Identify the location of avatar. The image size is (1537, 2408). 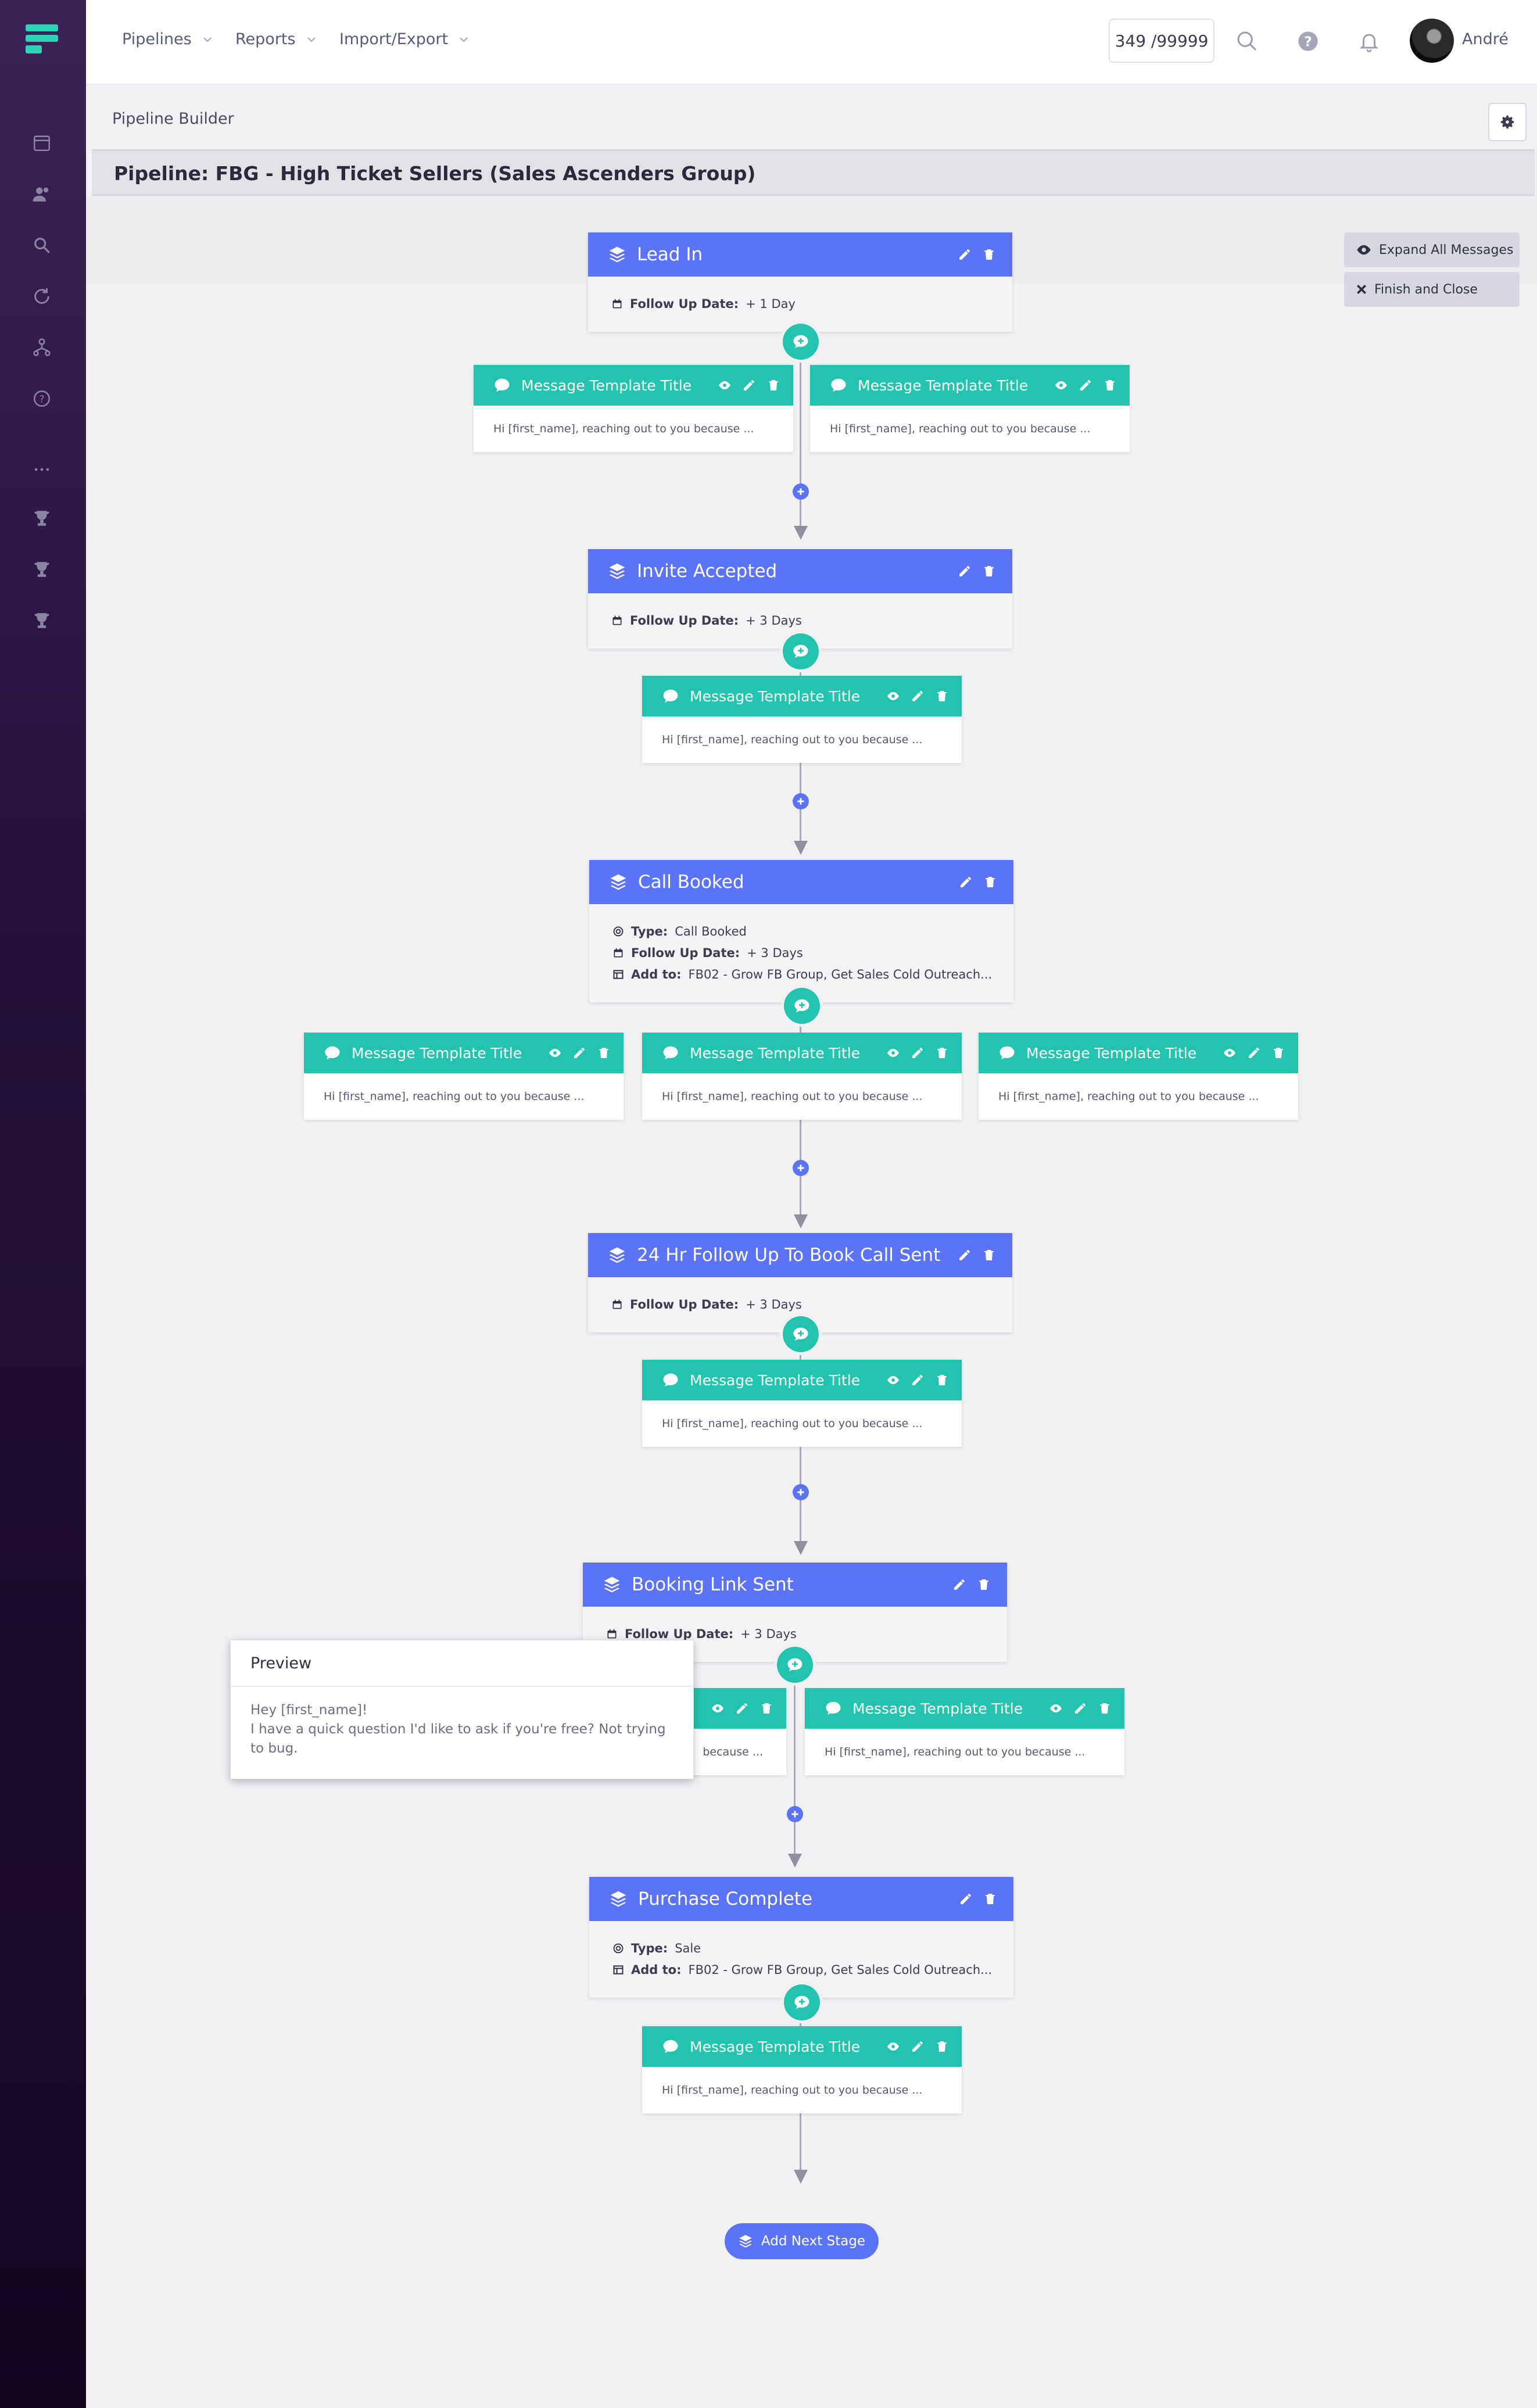
(1432, 41).